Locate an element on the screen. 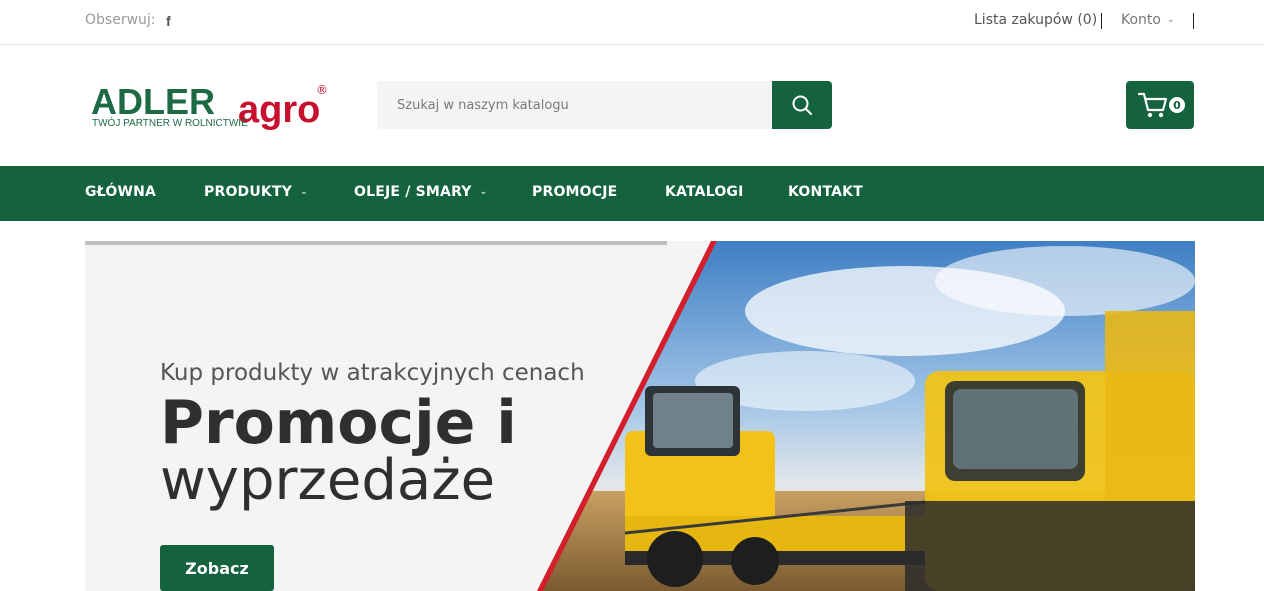 The image size is (1264, 591). nav-item-produkty: PRODUKTY ⌄ is located at coordinates (256, 192).